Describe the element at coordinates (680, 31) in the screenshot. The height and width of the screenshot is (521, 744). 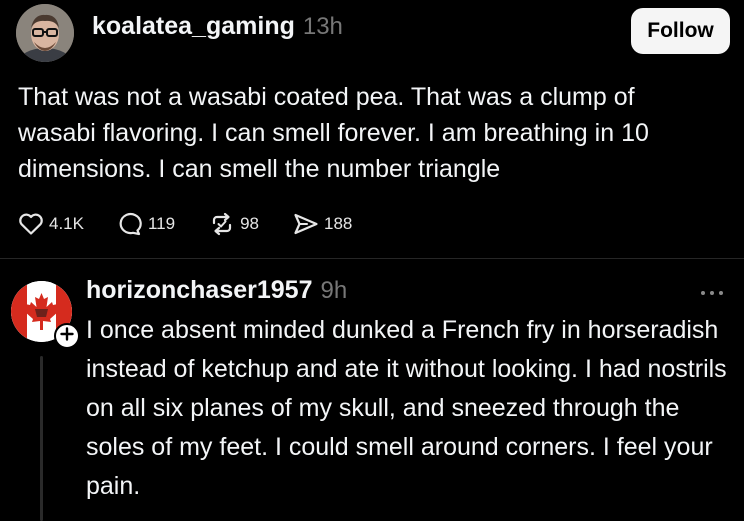
I see `follow-button: Follow` at that location.